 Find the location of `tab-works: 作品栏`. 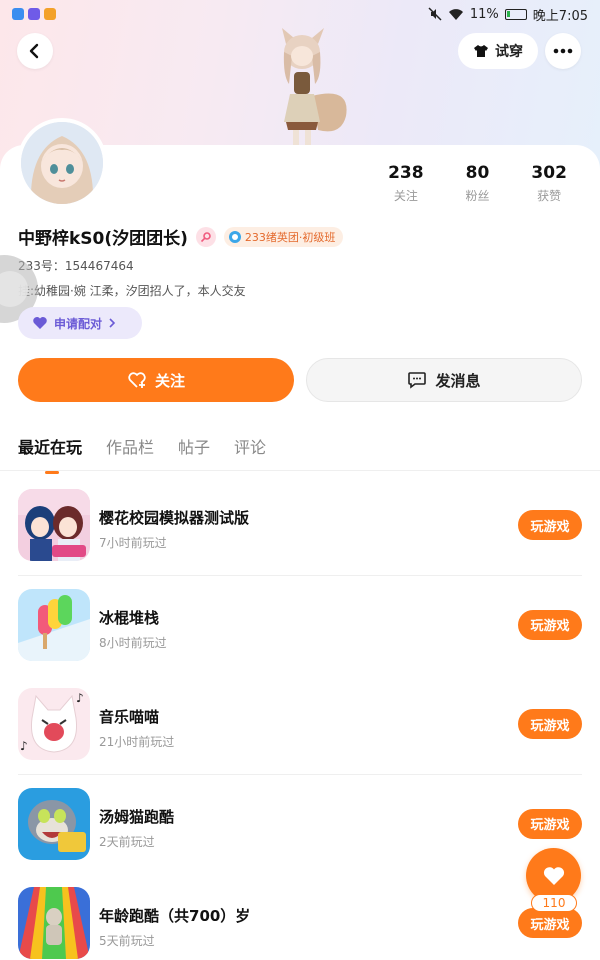

tab-works: 作品栏 is located at coordinates (130, 454).